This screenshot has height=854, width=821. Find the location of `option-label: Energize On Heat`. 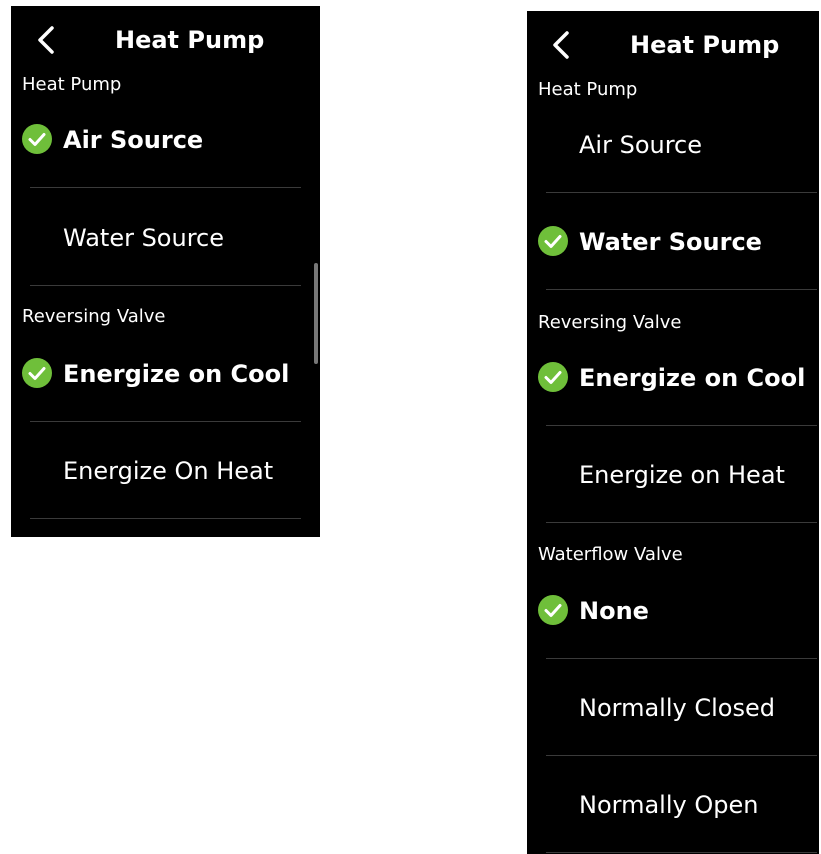

option-label: Energize On Heat is located at coordinates (168, 471).